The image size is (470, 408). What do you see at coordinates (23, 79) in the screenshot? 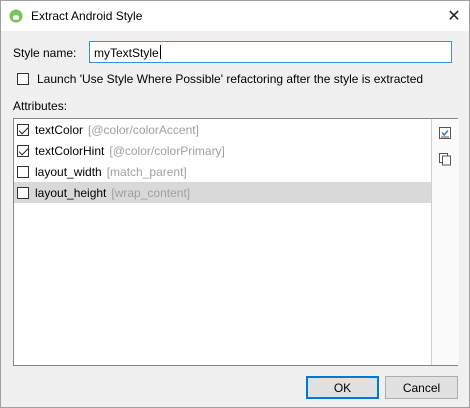
I see `launch-refactor-checkbox` at bounding box center [23, 79].